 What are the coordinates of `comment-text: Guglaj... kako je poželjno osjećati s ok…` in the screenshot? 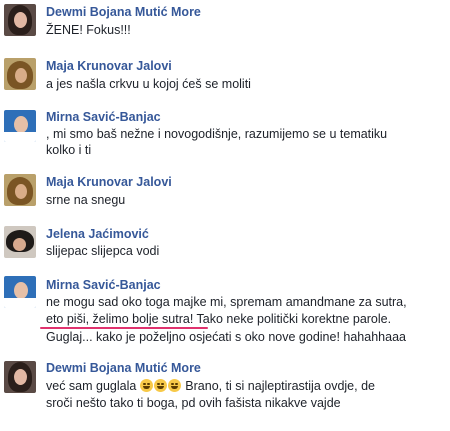 It's located at (226, 337).